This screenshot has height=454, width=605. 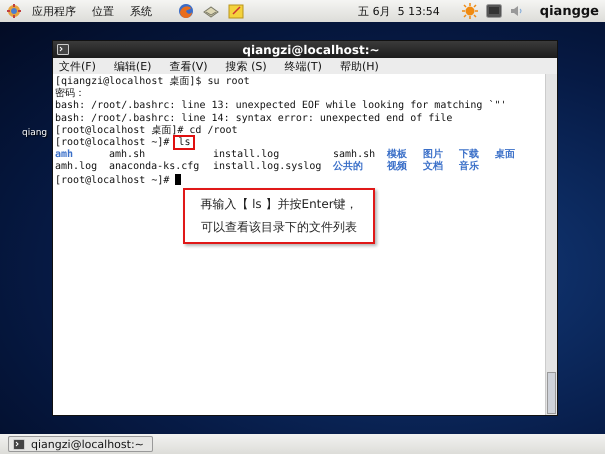 What do you see at coordinates (236, 11) in the screenshot?
I see `notepad-icon` at bounding box center [236, 11].